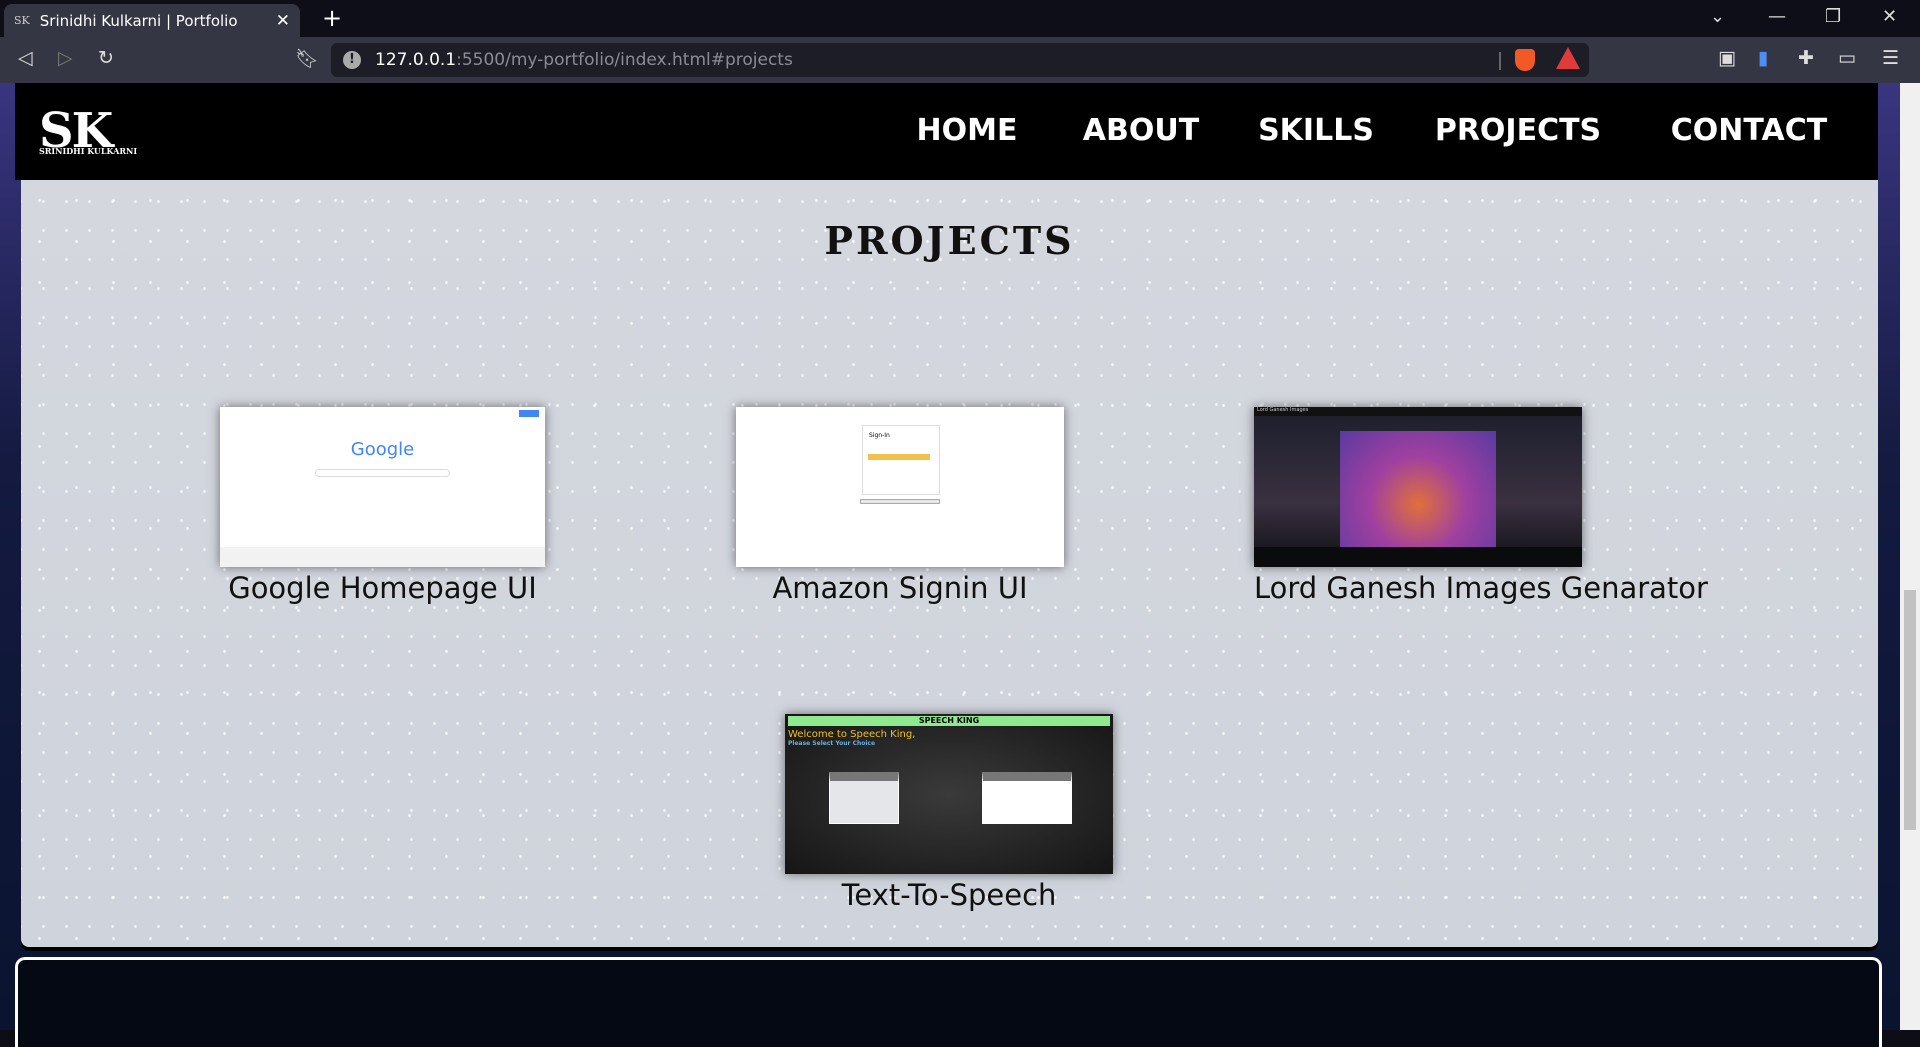 This screenshot has width=1920, height=1047. Describe the element at coordinates (307, 58) in the screenshot. I see `bookmark-icon: 🔖︎` at that location.